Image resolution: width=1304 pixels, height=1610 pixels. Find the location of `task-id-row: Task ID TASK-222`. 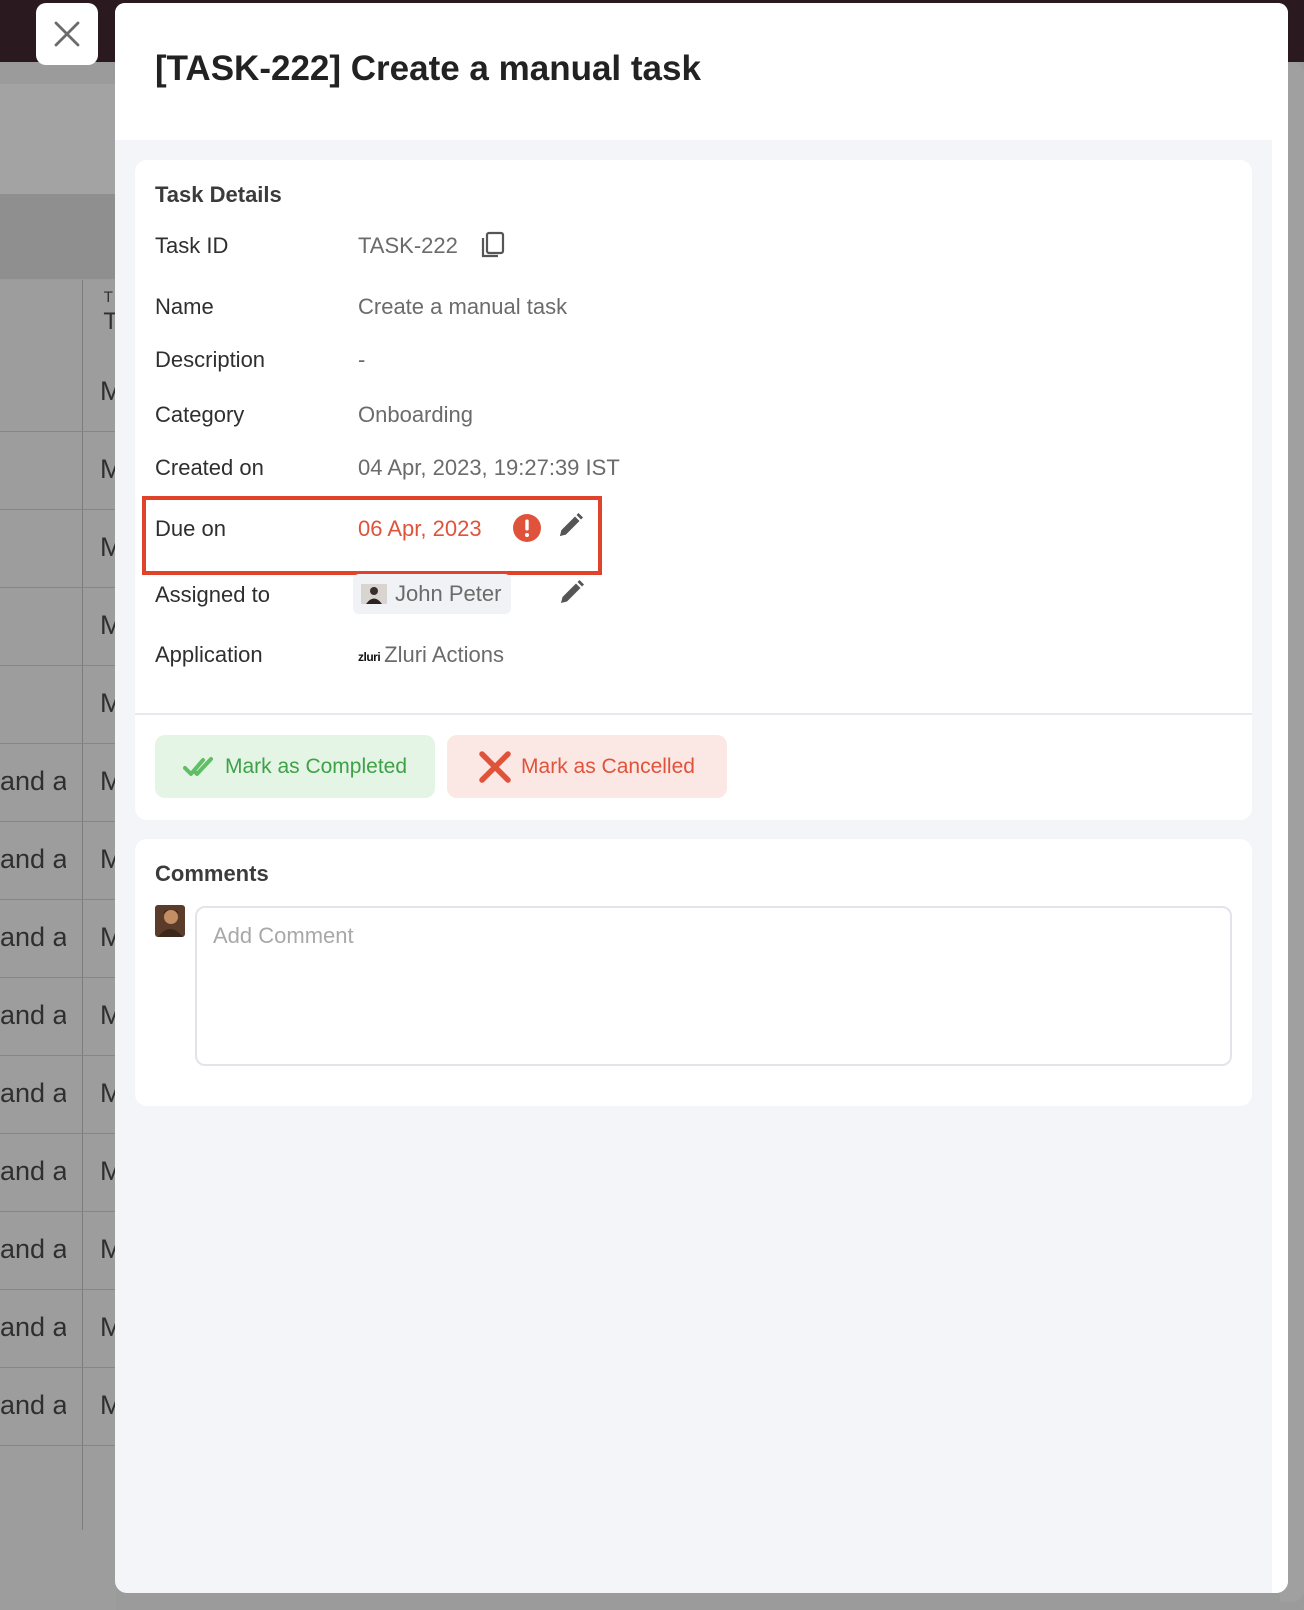

task-id-row: Task ID TASK-222 is located at coordinates (655, 247).